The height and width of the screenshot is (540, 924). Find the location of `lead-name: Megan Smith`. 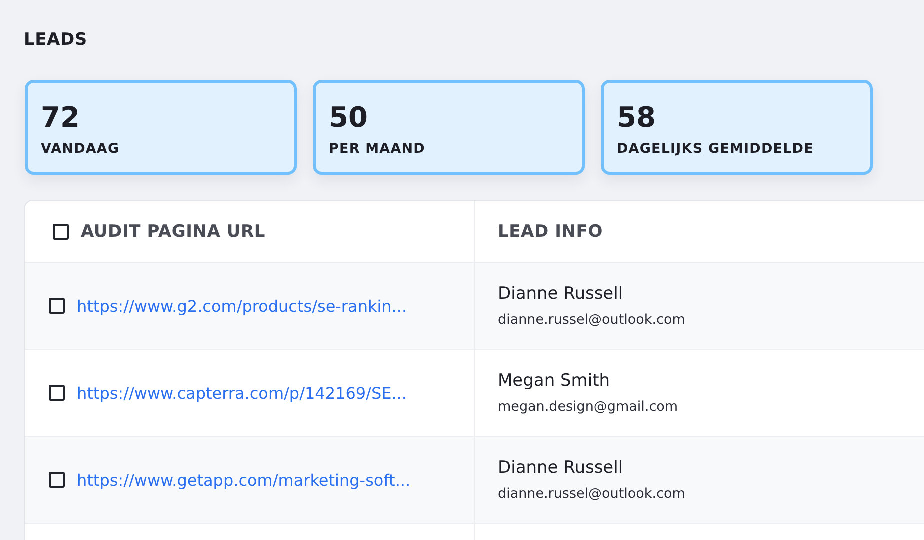

lead-name: Megan Smith is located at coordinates (554, 381).